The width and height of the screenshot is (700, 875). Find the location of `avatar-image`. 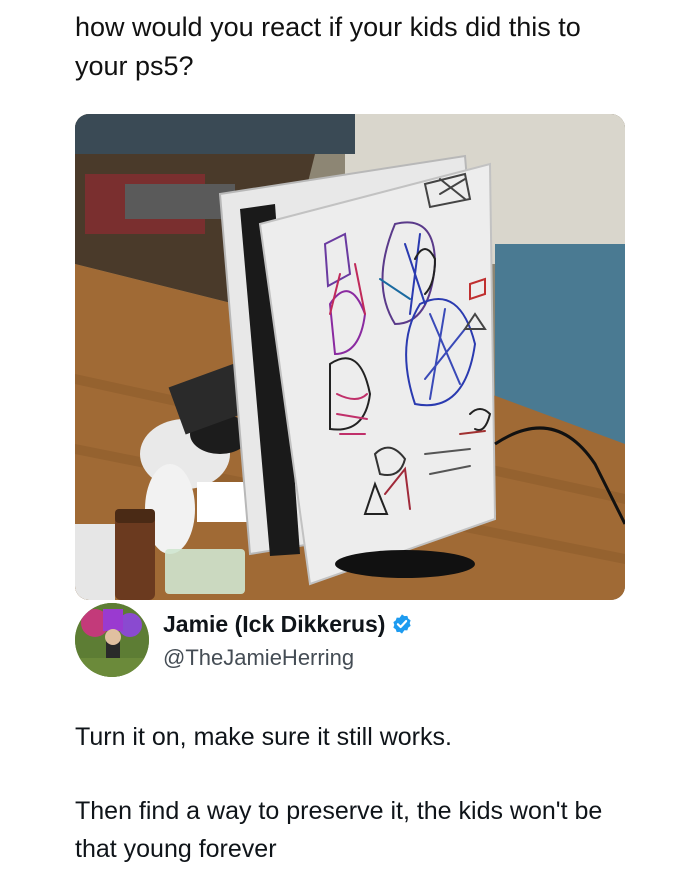

avatar-image is located at coordinates (112, 640).